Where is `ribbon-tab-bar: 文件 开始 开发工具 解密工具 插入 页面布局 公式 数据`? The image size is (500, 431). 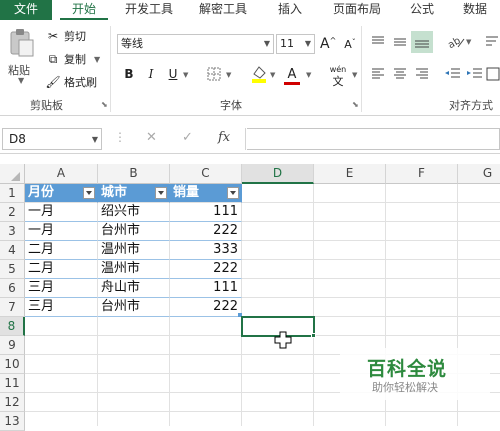 ribbon-tab-bar: 文件 开始 开发工具 解密工具 插入 页面布局 公式 数据 is located at coordinates (250, 10).